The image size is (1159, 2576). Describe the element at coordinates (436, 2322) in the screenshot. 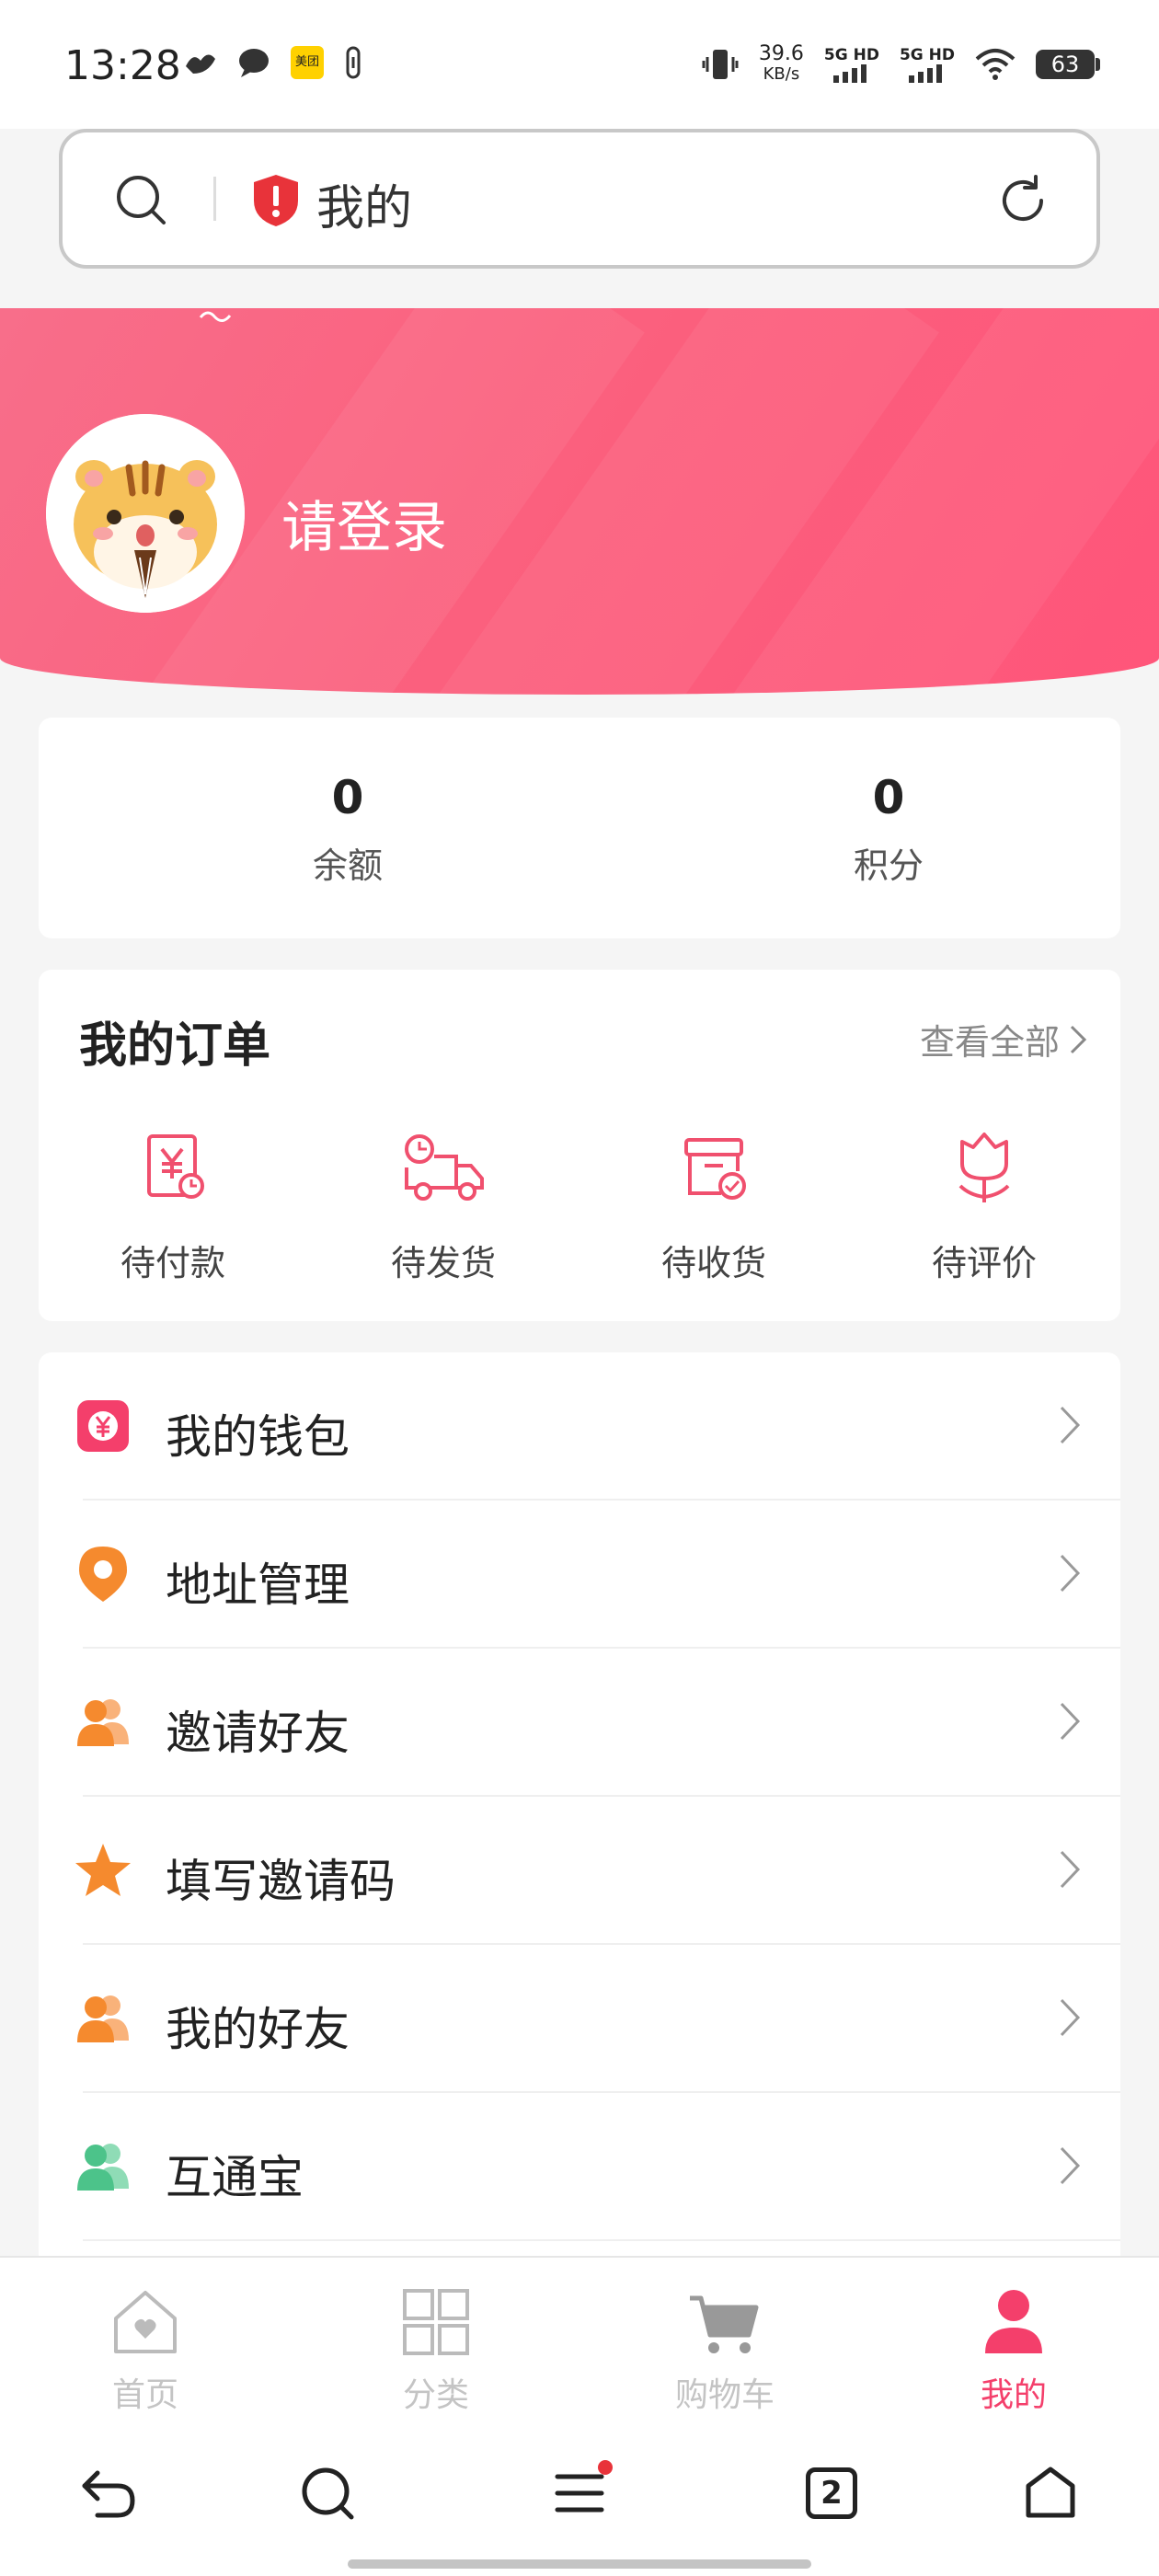

I see `grid-icon` at that location.